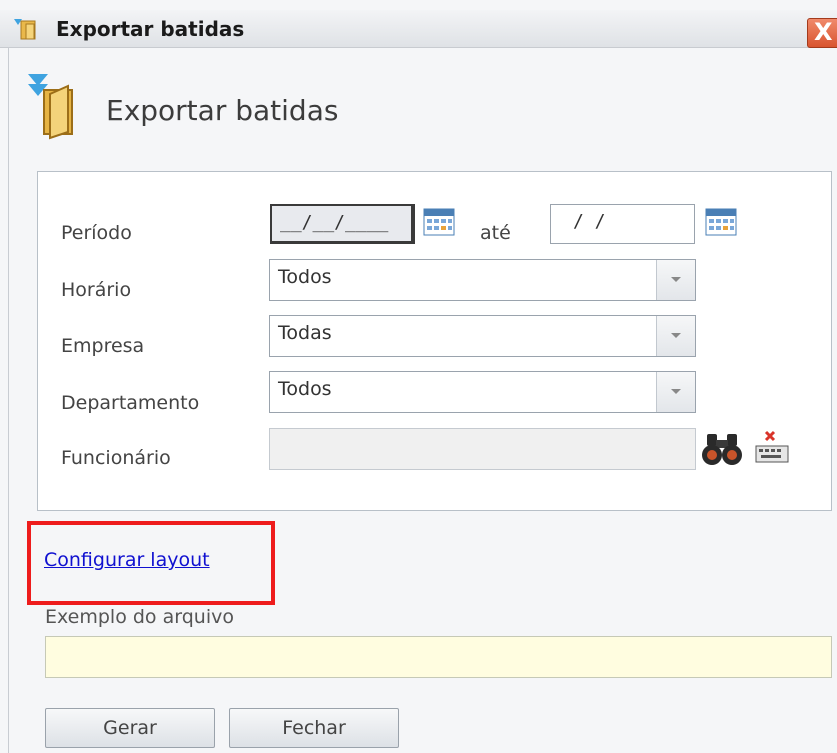 The height and width of the screenshot is (753, 837). I want to click on funcionario-label: Funcionário, so click(116, 458).